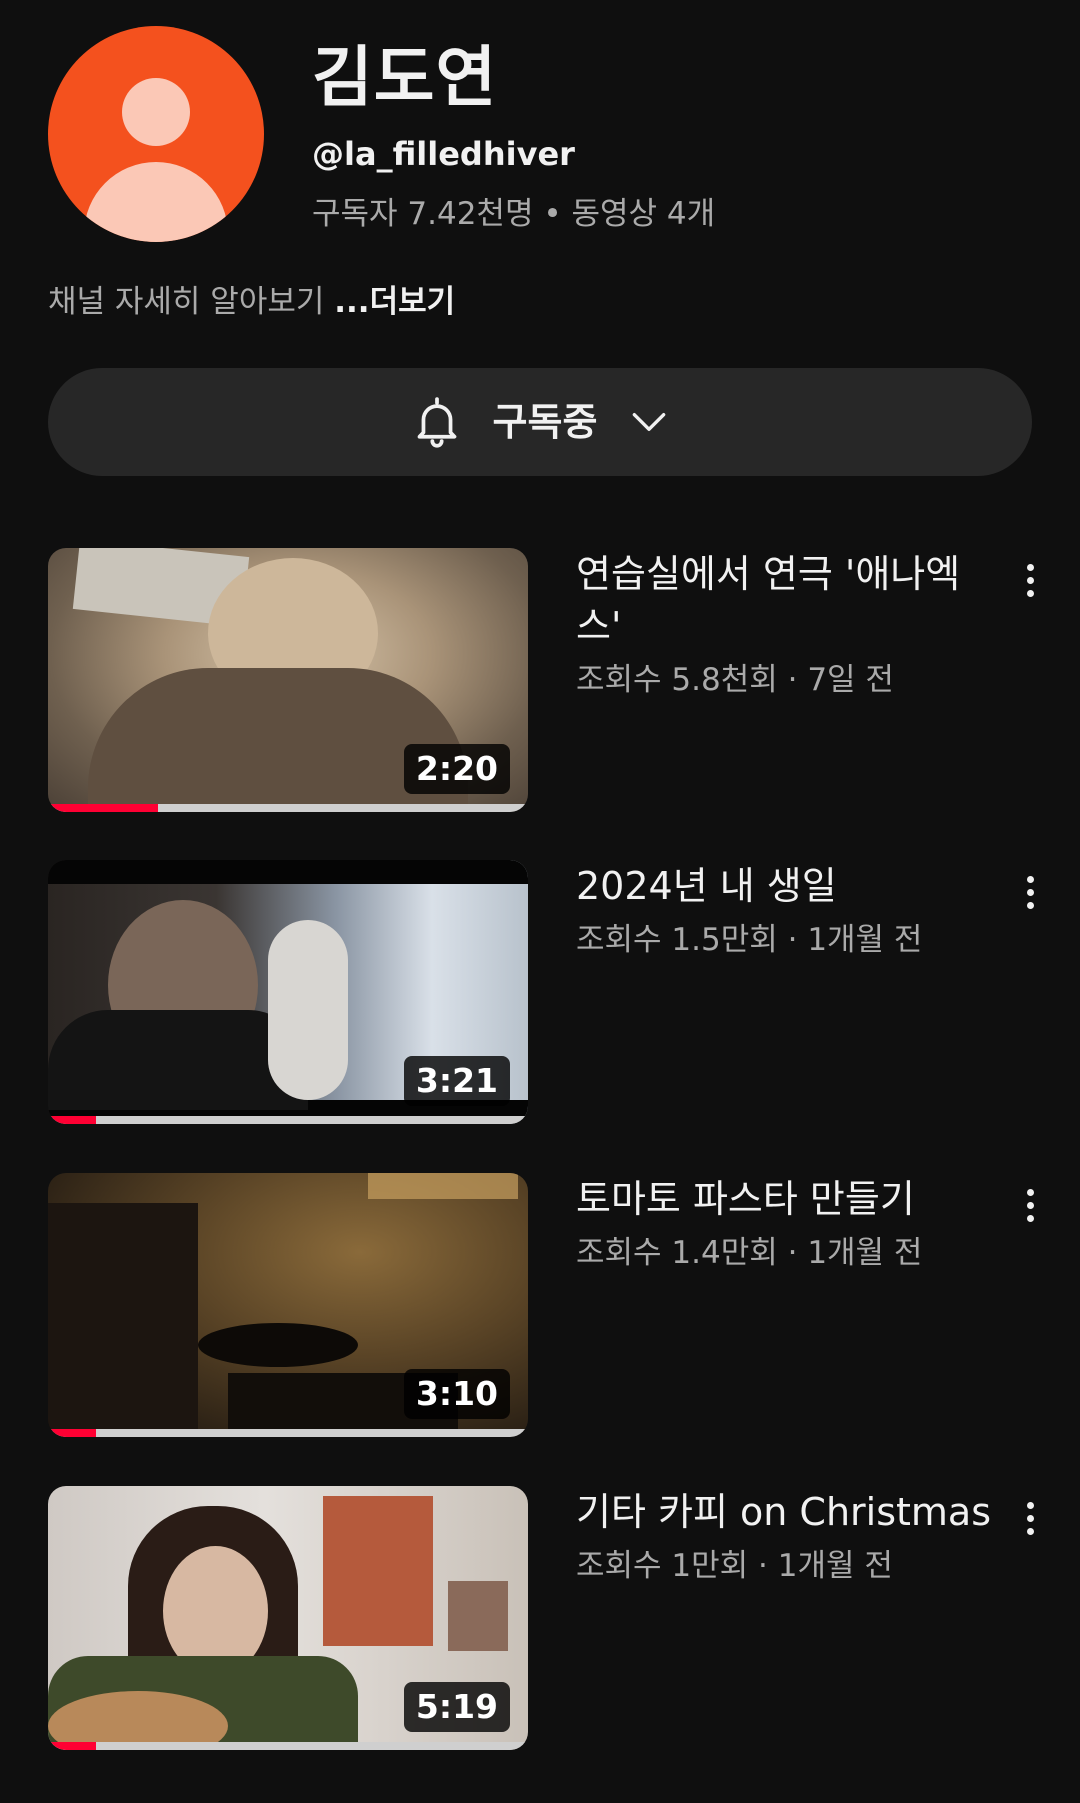 Image resolution: width=1080 pixels, height=1803 pixels. I want to click on video-meta: 조회수 1.4만회 · 1개월 전, so click(749, 1253).